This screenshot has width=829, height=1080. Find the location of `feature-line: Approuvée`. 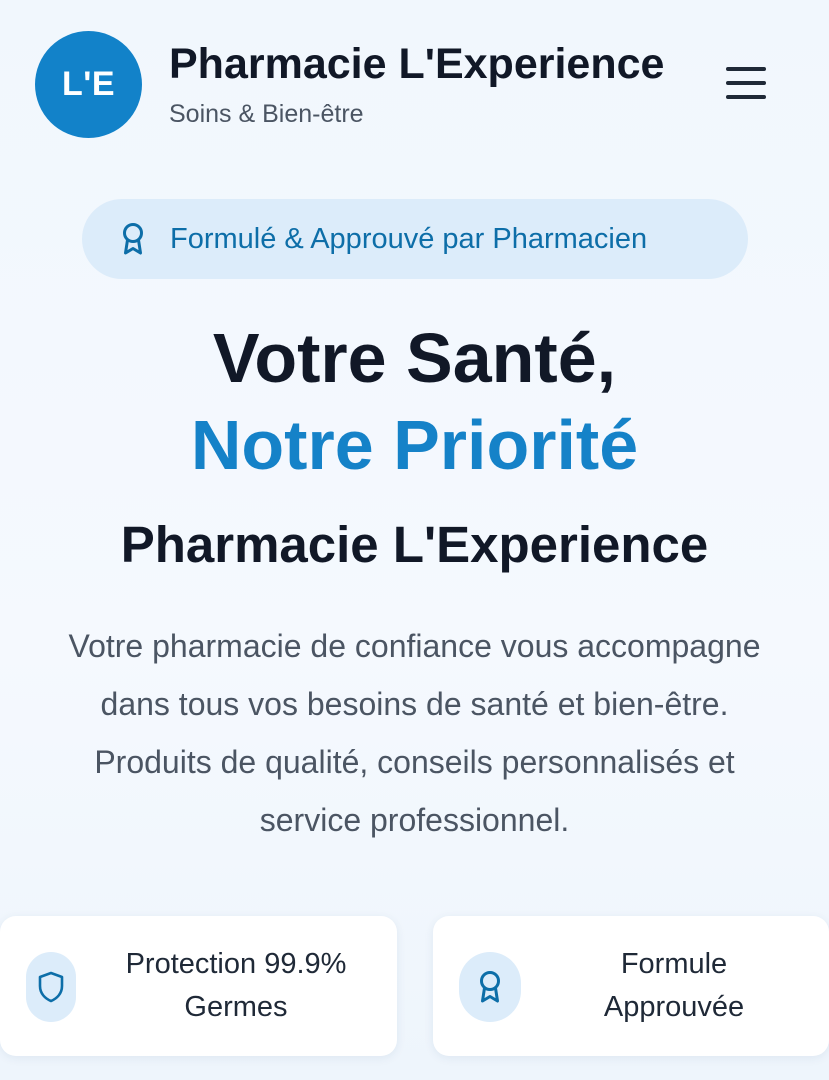

feature-line: Approuvée is located at coordinates (674, 1007).